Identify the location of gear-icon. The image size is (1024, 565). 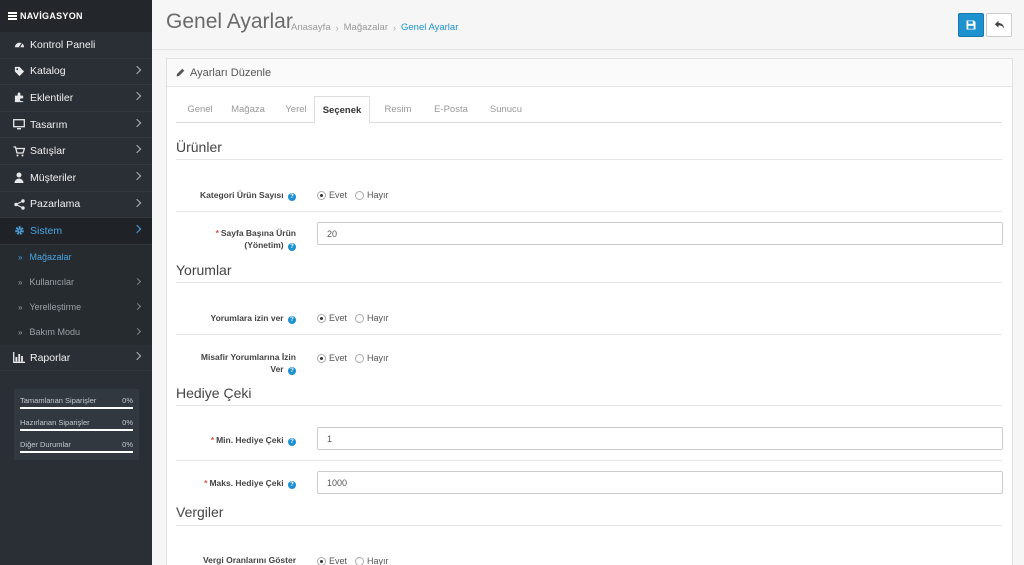
(19, 230).